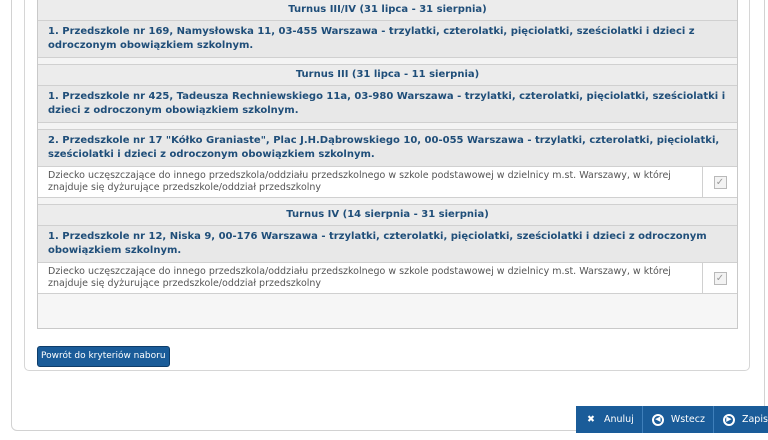 The image size is (768, 440). What do you see at coordinates (729, 420) in the screenshot?
I see `arrow-right-icon: ▶` at bounding box center [729, 420].